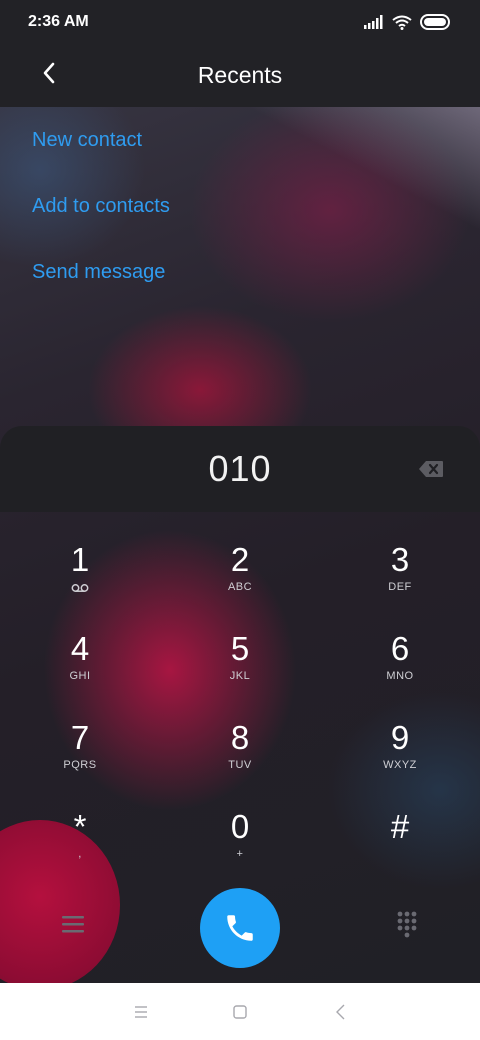  I want to click on page-title: Recents, so click(240, 75).